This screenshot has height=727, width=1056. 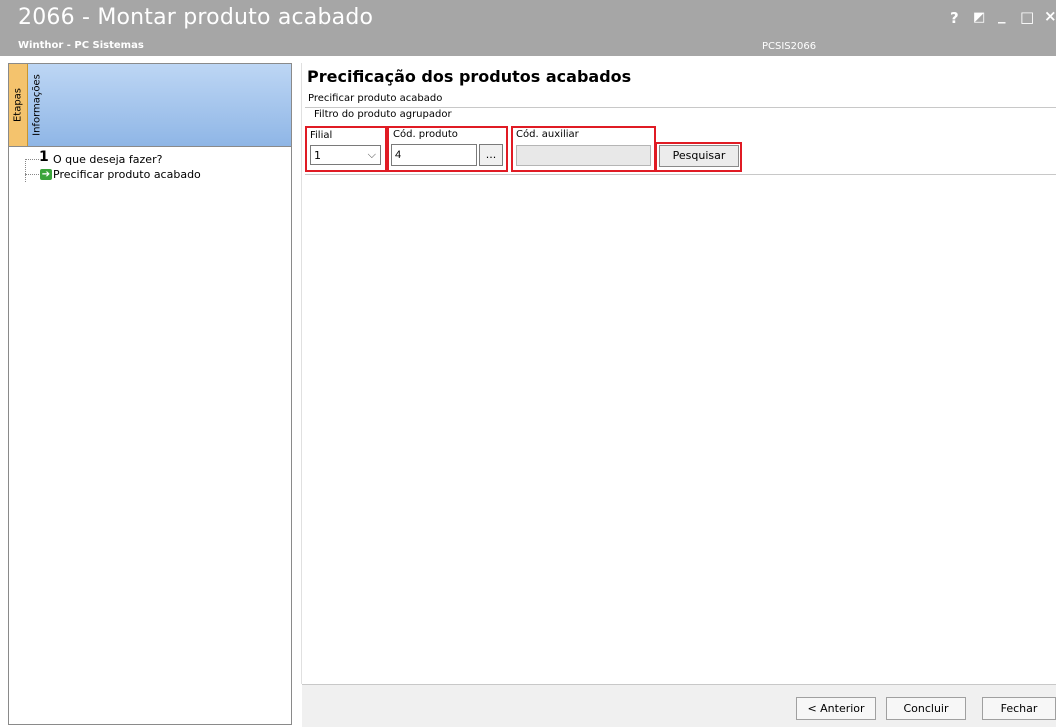 I want to click on divider, so click(x=680, y=107).